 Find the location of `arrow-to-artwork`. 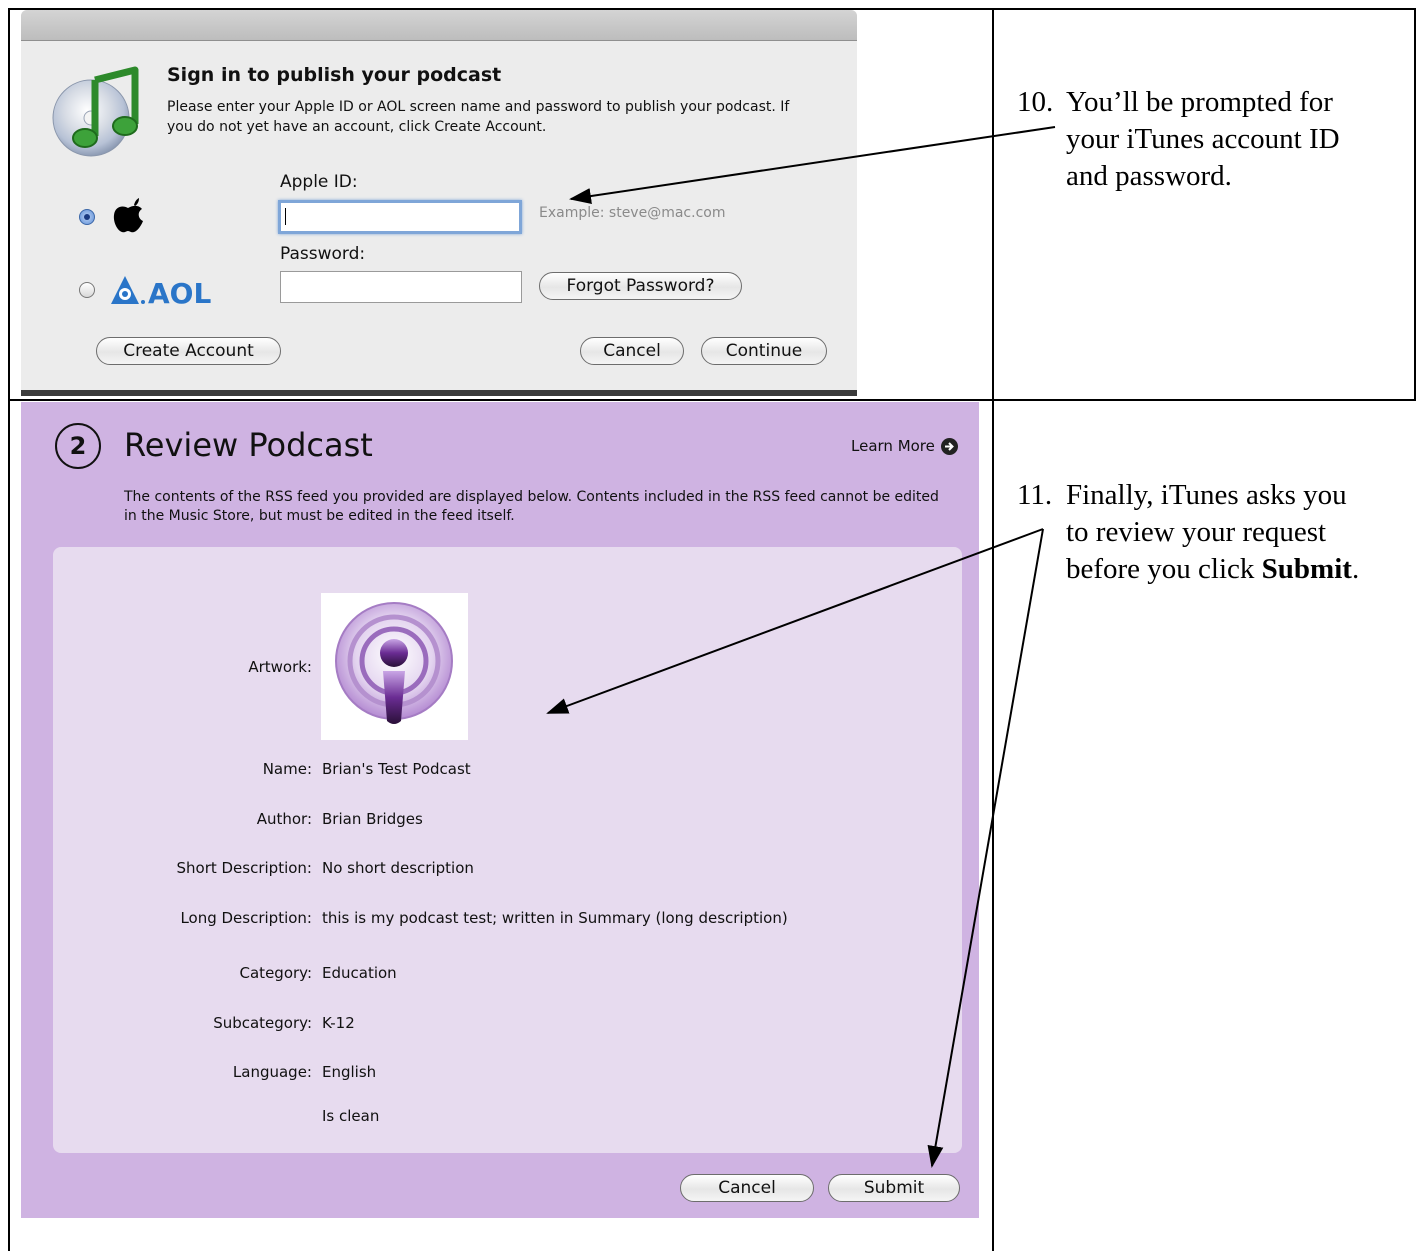

arrow-to-artwork is located at coordinates (795, 621).